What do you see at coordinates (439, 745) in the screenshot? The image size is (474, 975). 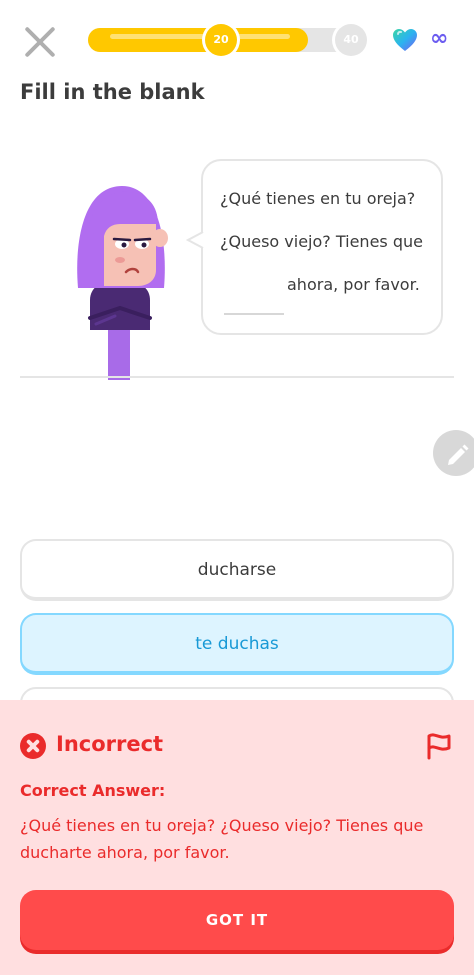 I see `flag-icon` at bounding box center [439, 745].